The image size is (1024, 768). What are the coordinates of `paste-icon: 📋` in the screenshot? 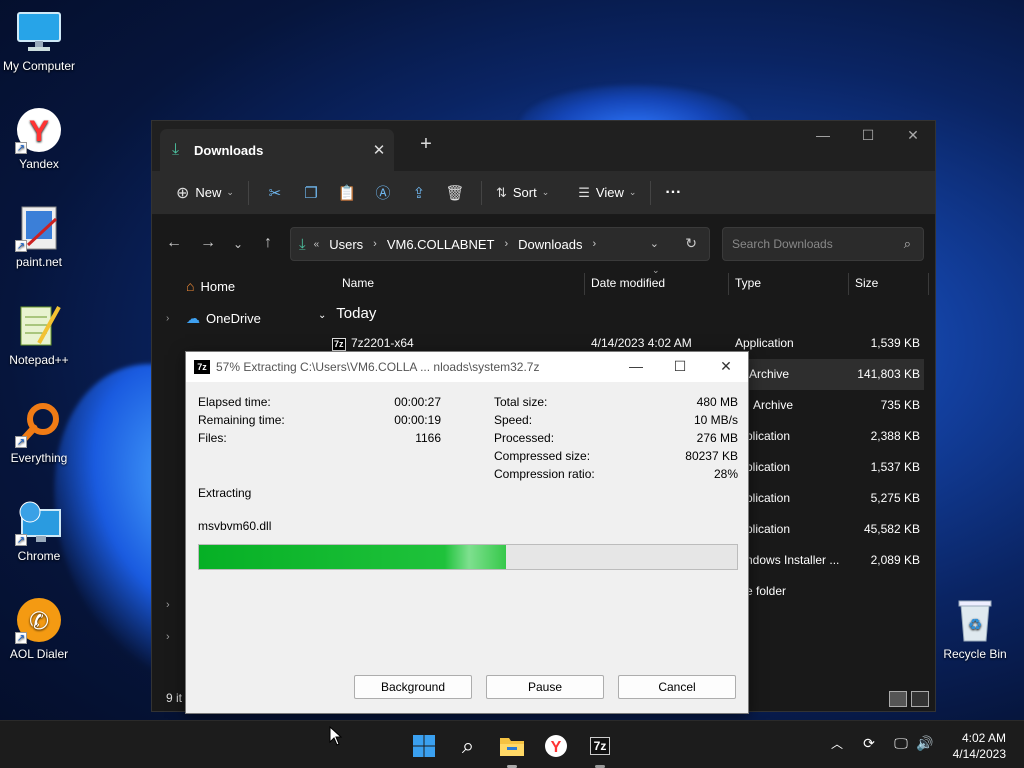 It's located at (347, 193).